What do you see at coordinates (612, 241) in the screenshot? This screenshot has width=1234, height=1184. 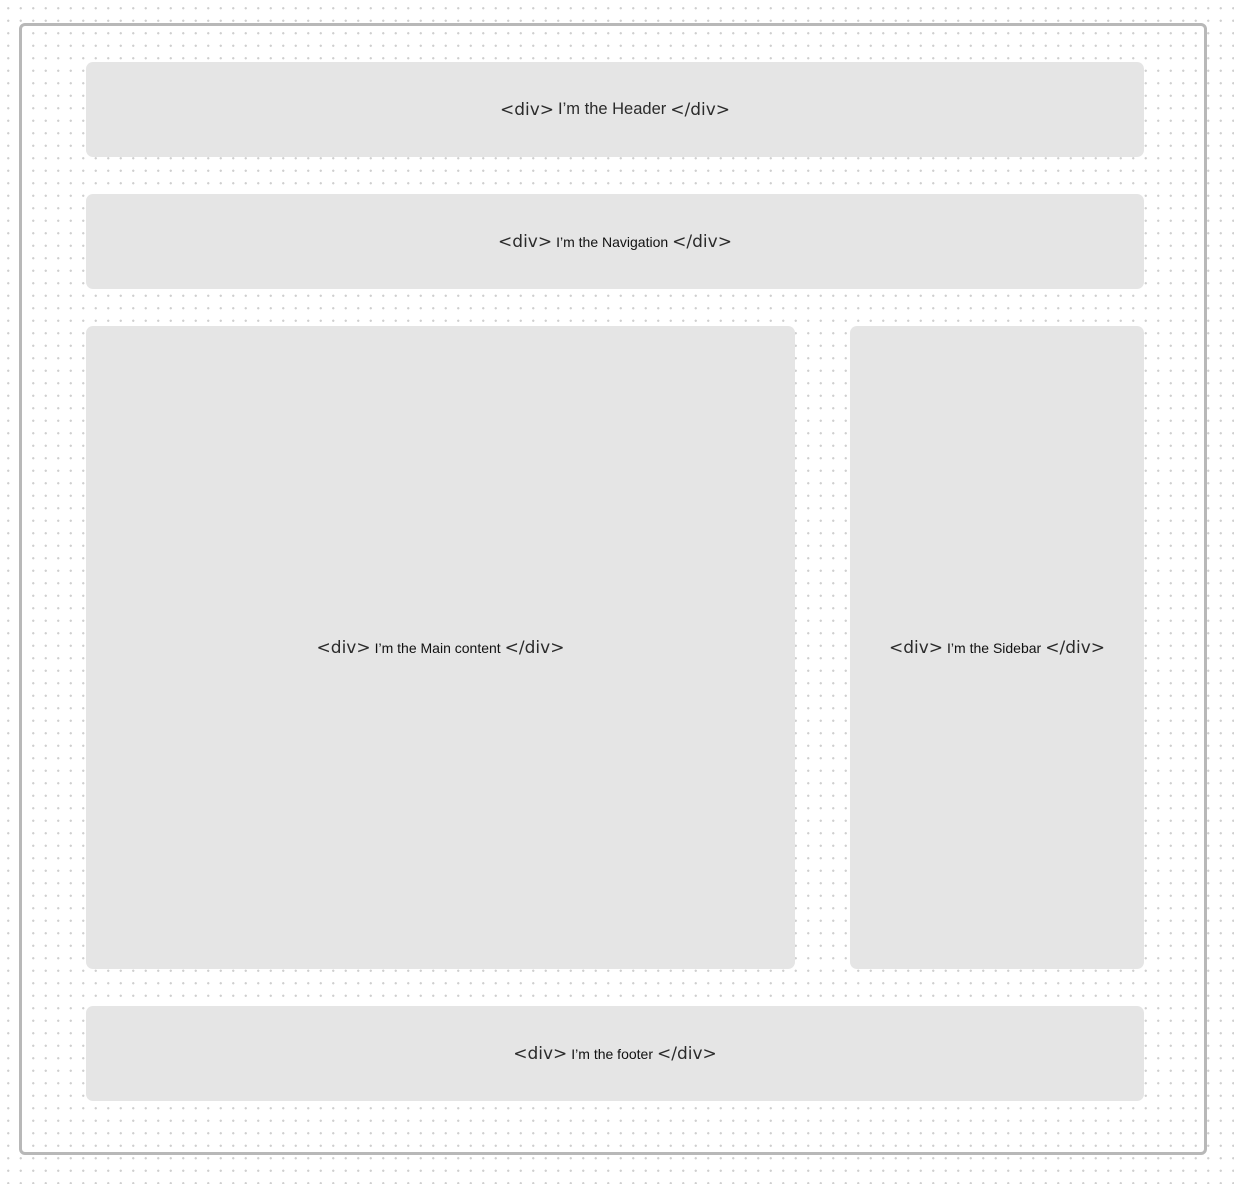 I see `navigation-label: I’m the Navigation` at bounding box center [612, 241].